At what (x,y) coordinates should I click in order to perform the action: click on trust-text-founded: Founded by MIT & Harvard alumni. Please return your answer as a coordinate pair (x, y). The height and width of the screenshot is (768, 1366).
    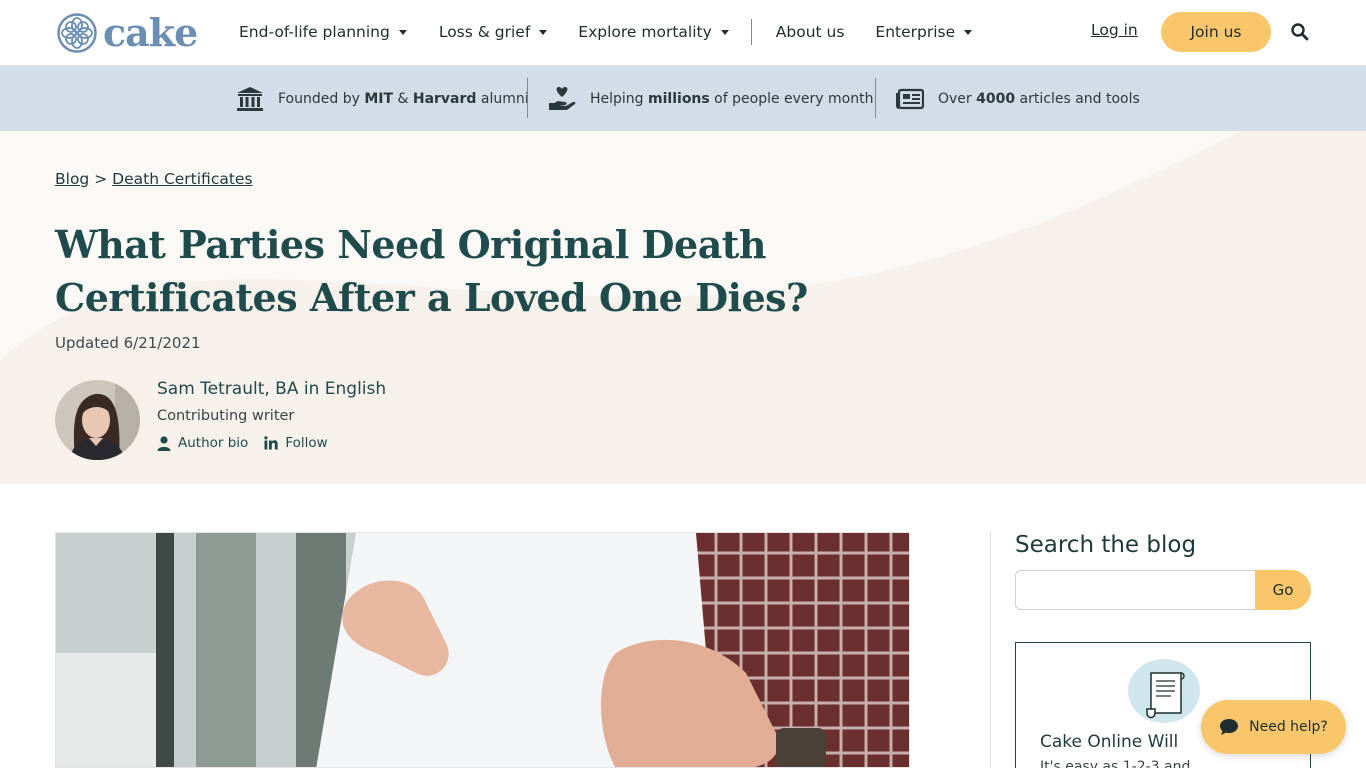
    Looking at the image, I should click on (403, 99).